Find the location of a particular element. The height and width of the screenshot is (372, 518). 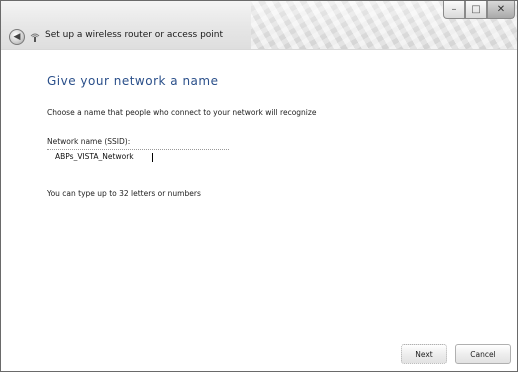

wizard-footer: Next Cancel is located at coordinates (259, 355).